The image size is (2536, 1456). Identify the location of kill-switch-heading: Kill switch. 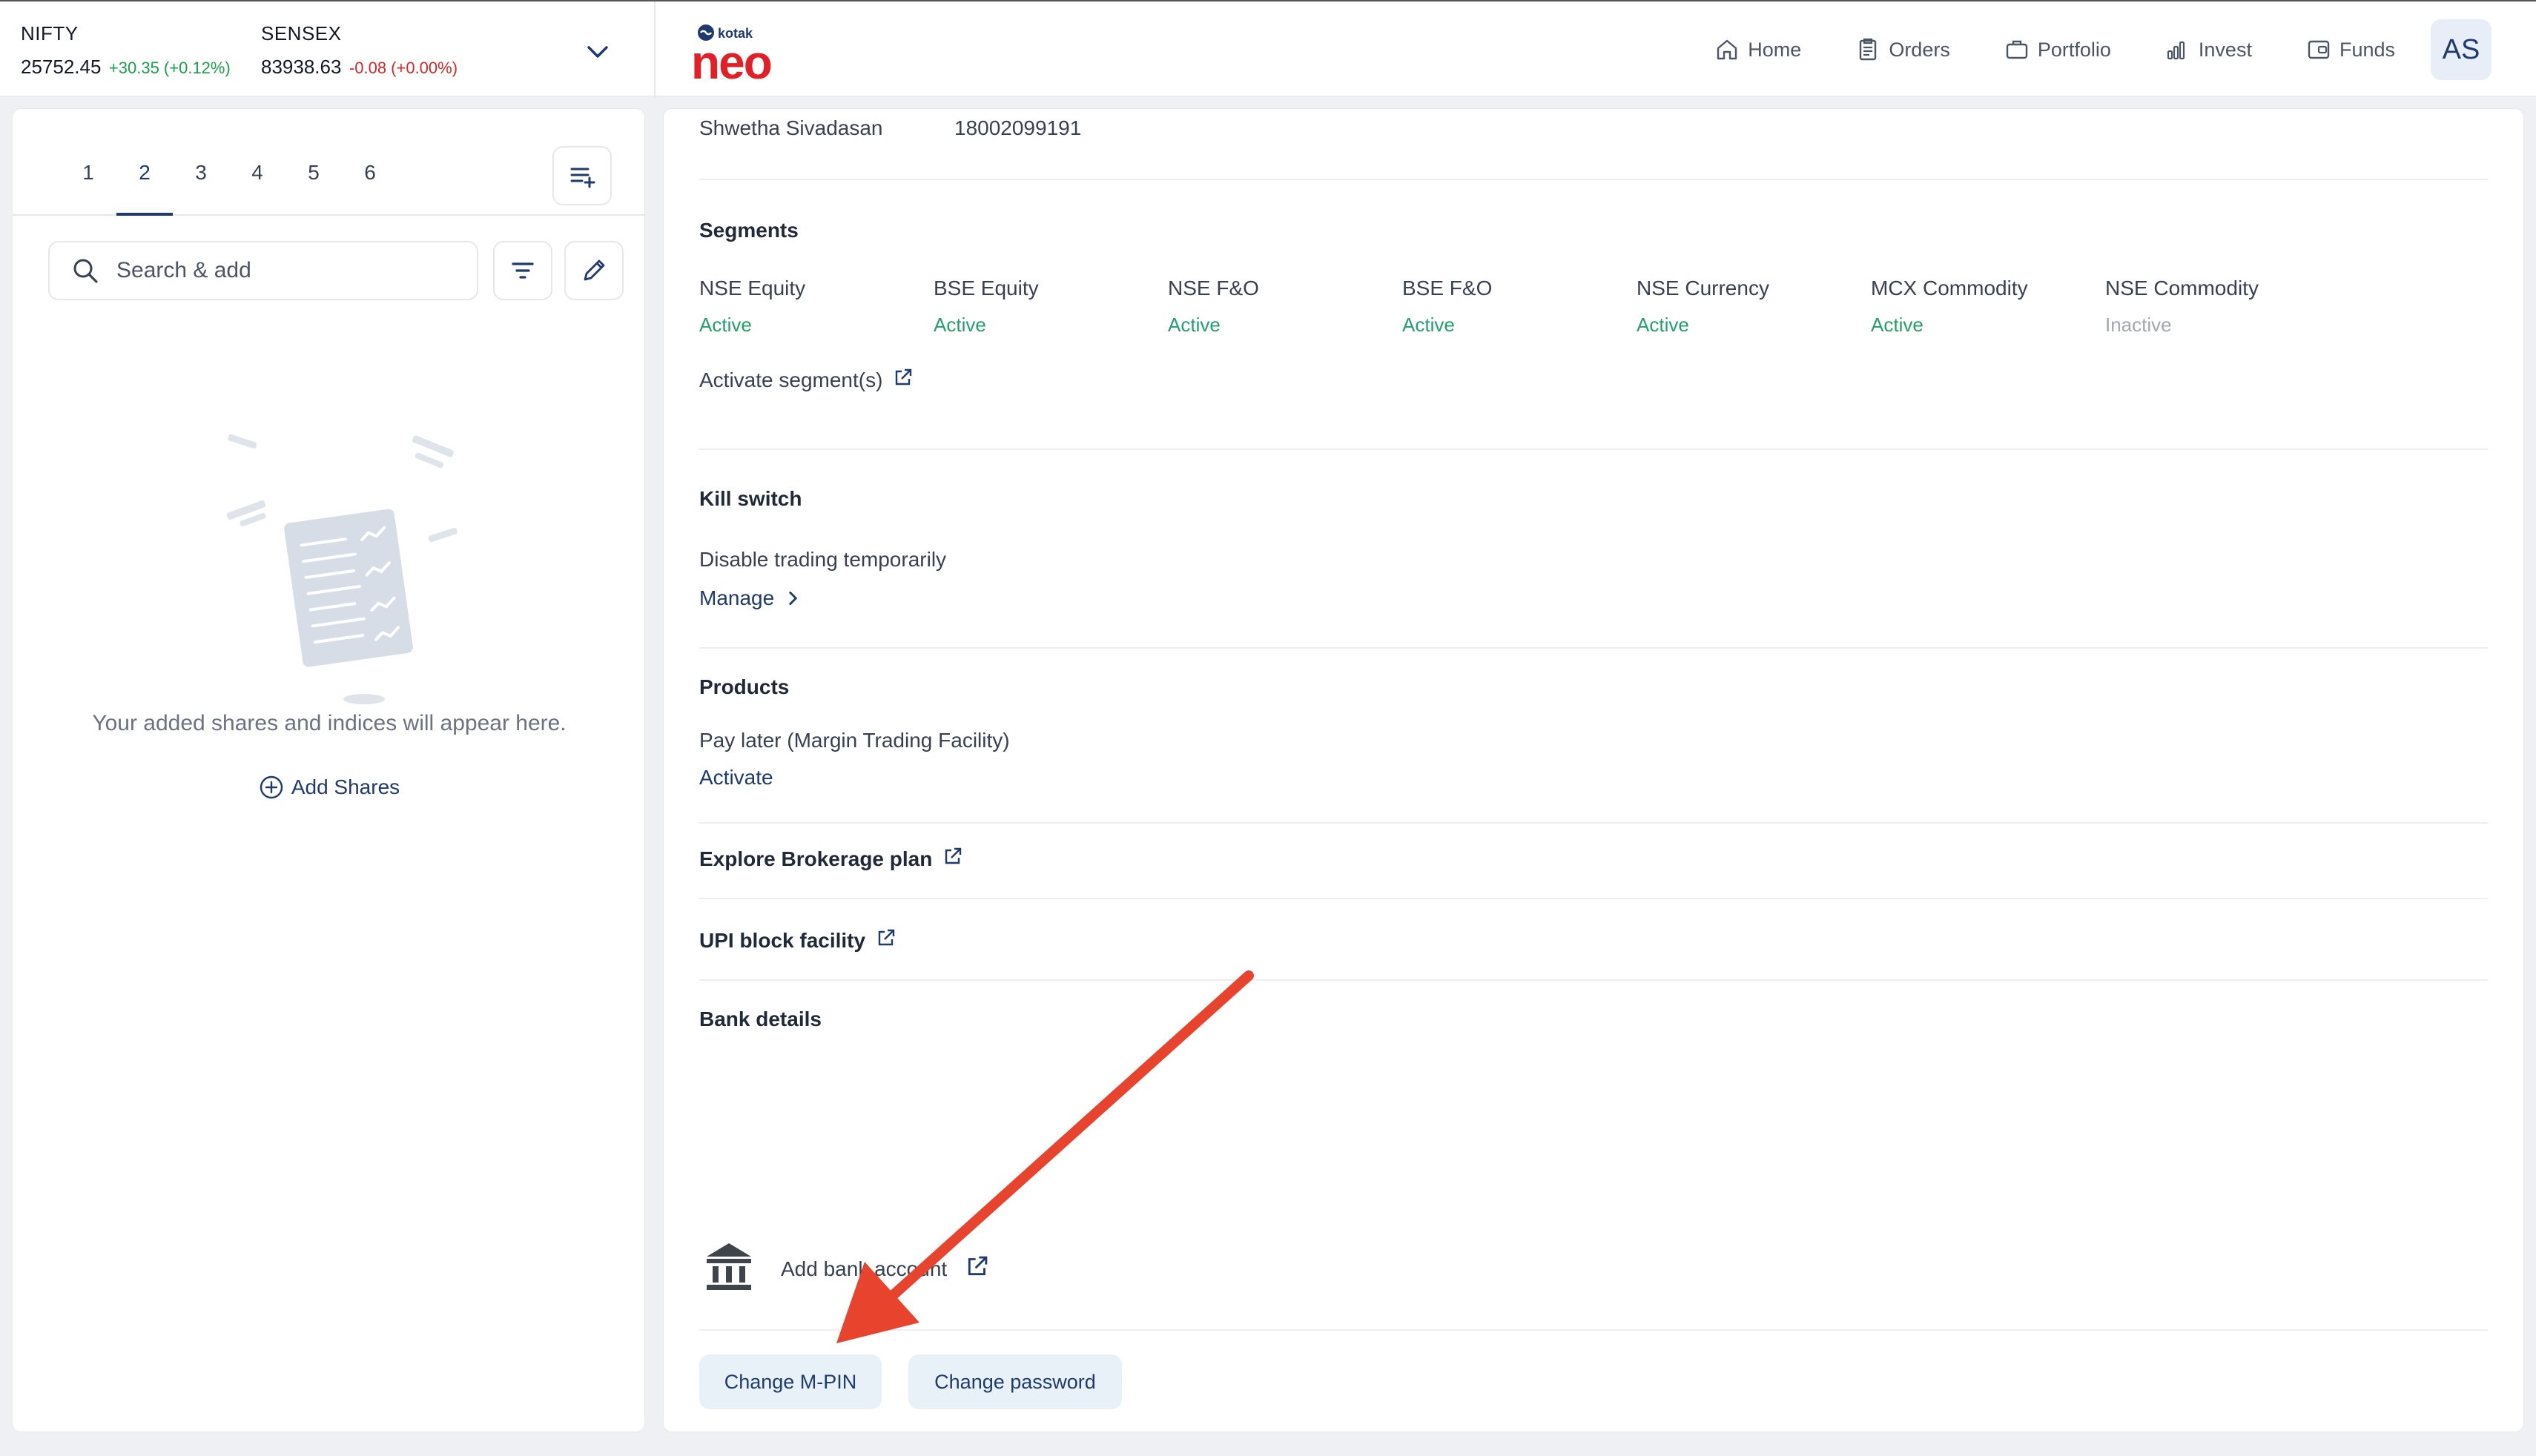
(750, 498).